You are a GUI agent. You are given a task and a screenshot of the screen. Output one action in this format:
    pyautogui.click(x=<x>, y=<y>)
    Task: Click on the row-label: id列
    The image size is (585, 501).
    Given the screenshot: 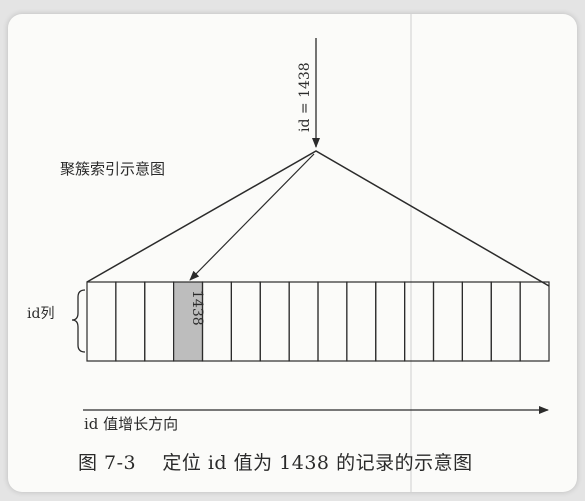 What is the action you would take?
    pyautogui.click(x=40, y=314)
    